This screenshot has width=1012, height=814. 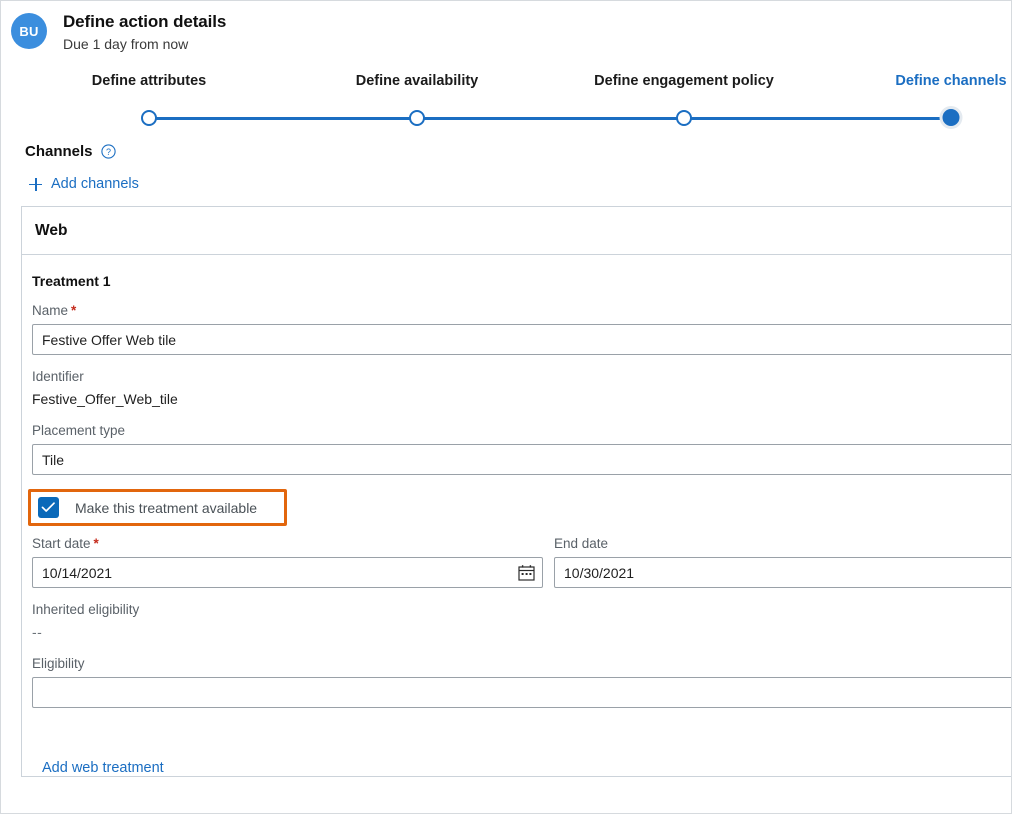 What do you see at coordinates (782, 572) in the screenshot?
I see `end-date-input: 10/30/2021` at bounding box center [782, 572].